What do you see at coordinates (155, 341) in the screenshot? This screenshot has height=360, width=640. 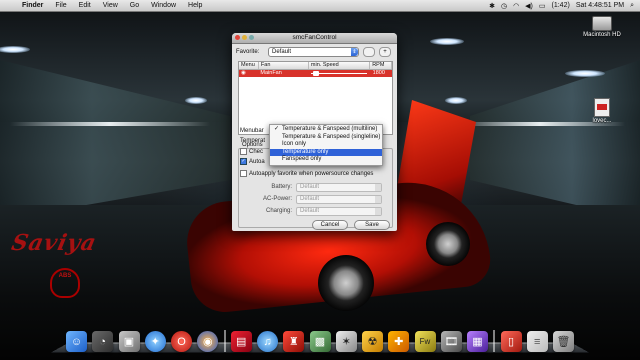 I see `safari-icon: ✦` at bounding box center [155, 341].